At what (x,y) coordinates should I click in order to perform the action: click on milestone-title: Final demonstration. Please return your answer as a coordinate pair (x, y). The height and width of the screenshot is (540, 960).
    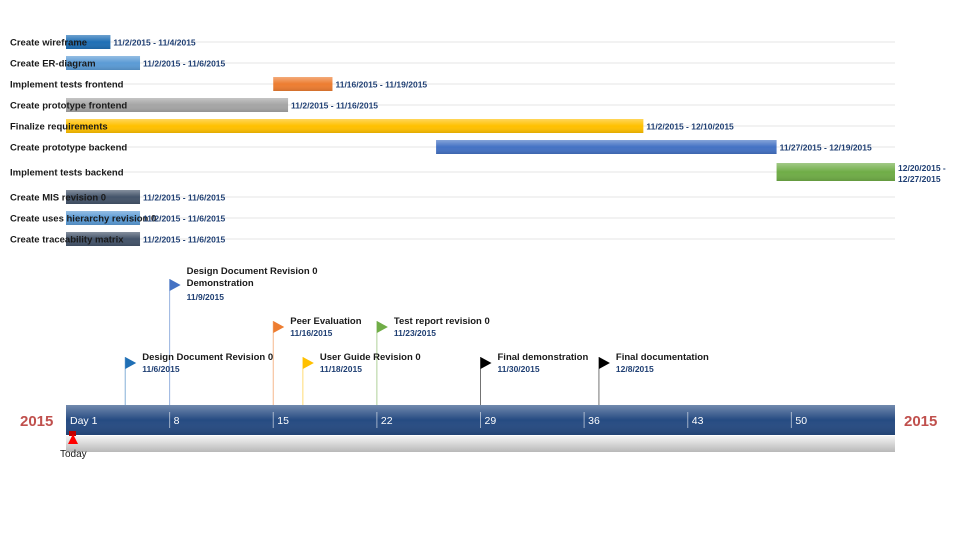
    Looking at the image, I should click on (543, 357).